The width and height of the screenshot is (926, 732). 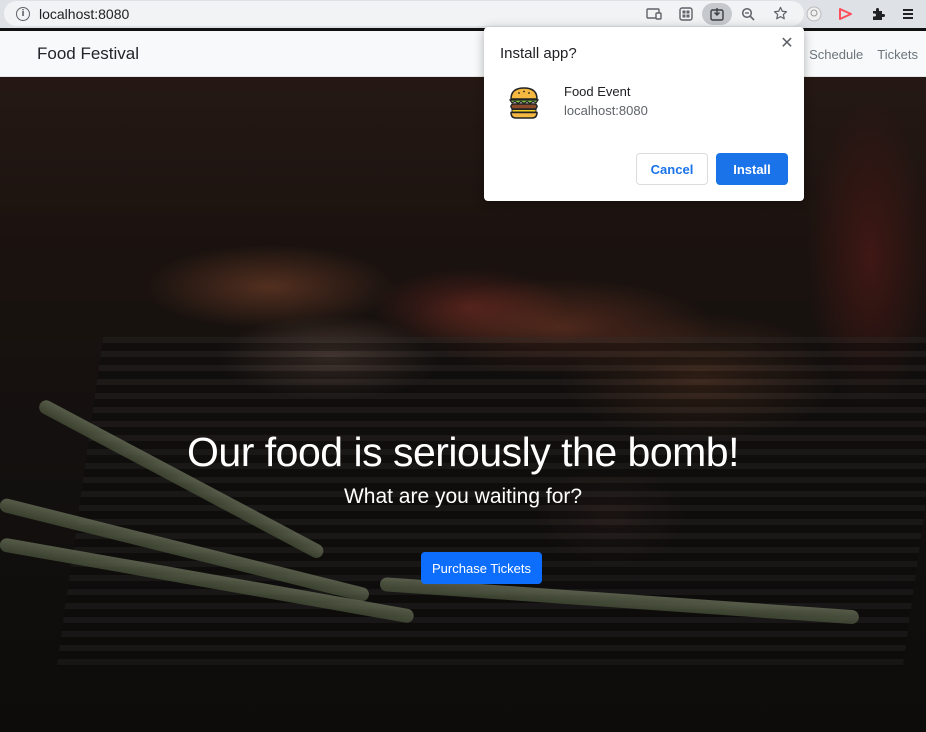 What do you see at coordinates (717, 13) in the screenshot?
I see `install-app-icon` at bounding box center [717, 13].